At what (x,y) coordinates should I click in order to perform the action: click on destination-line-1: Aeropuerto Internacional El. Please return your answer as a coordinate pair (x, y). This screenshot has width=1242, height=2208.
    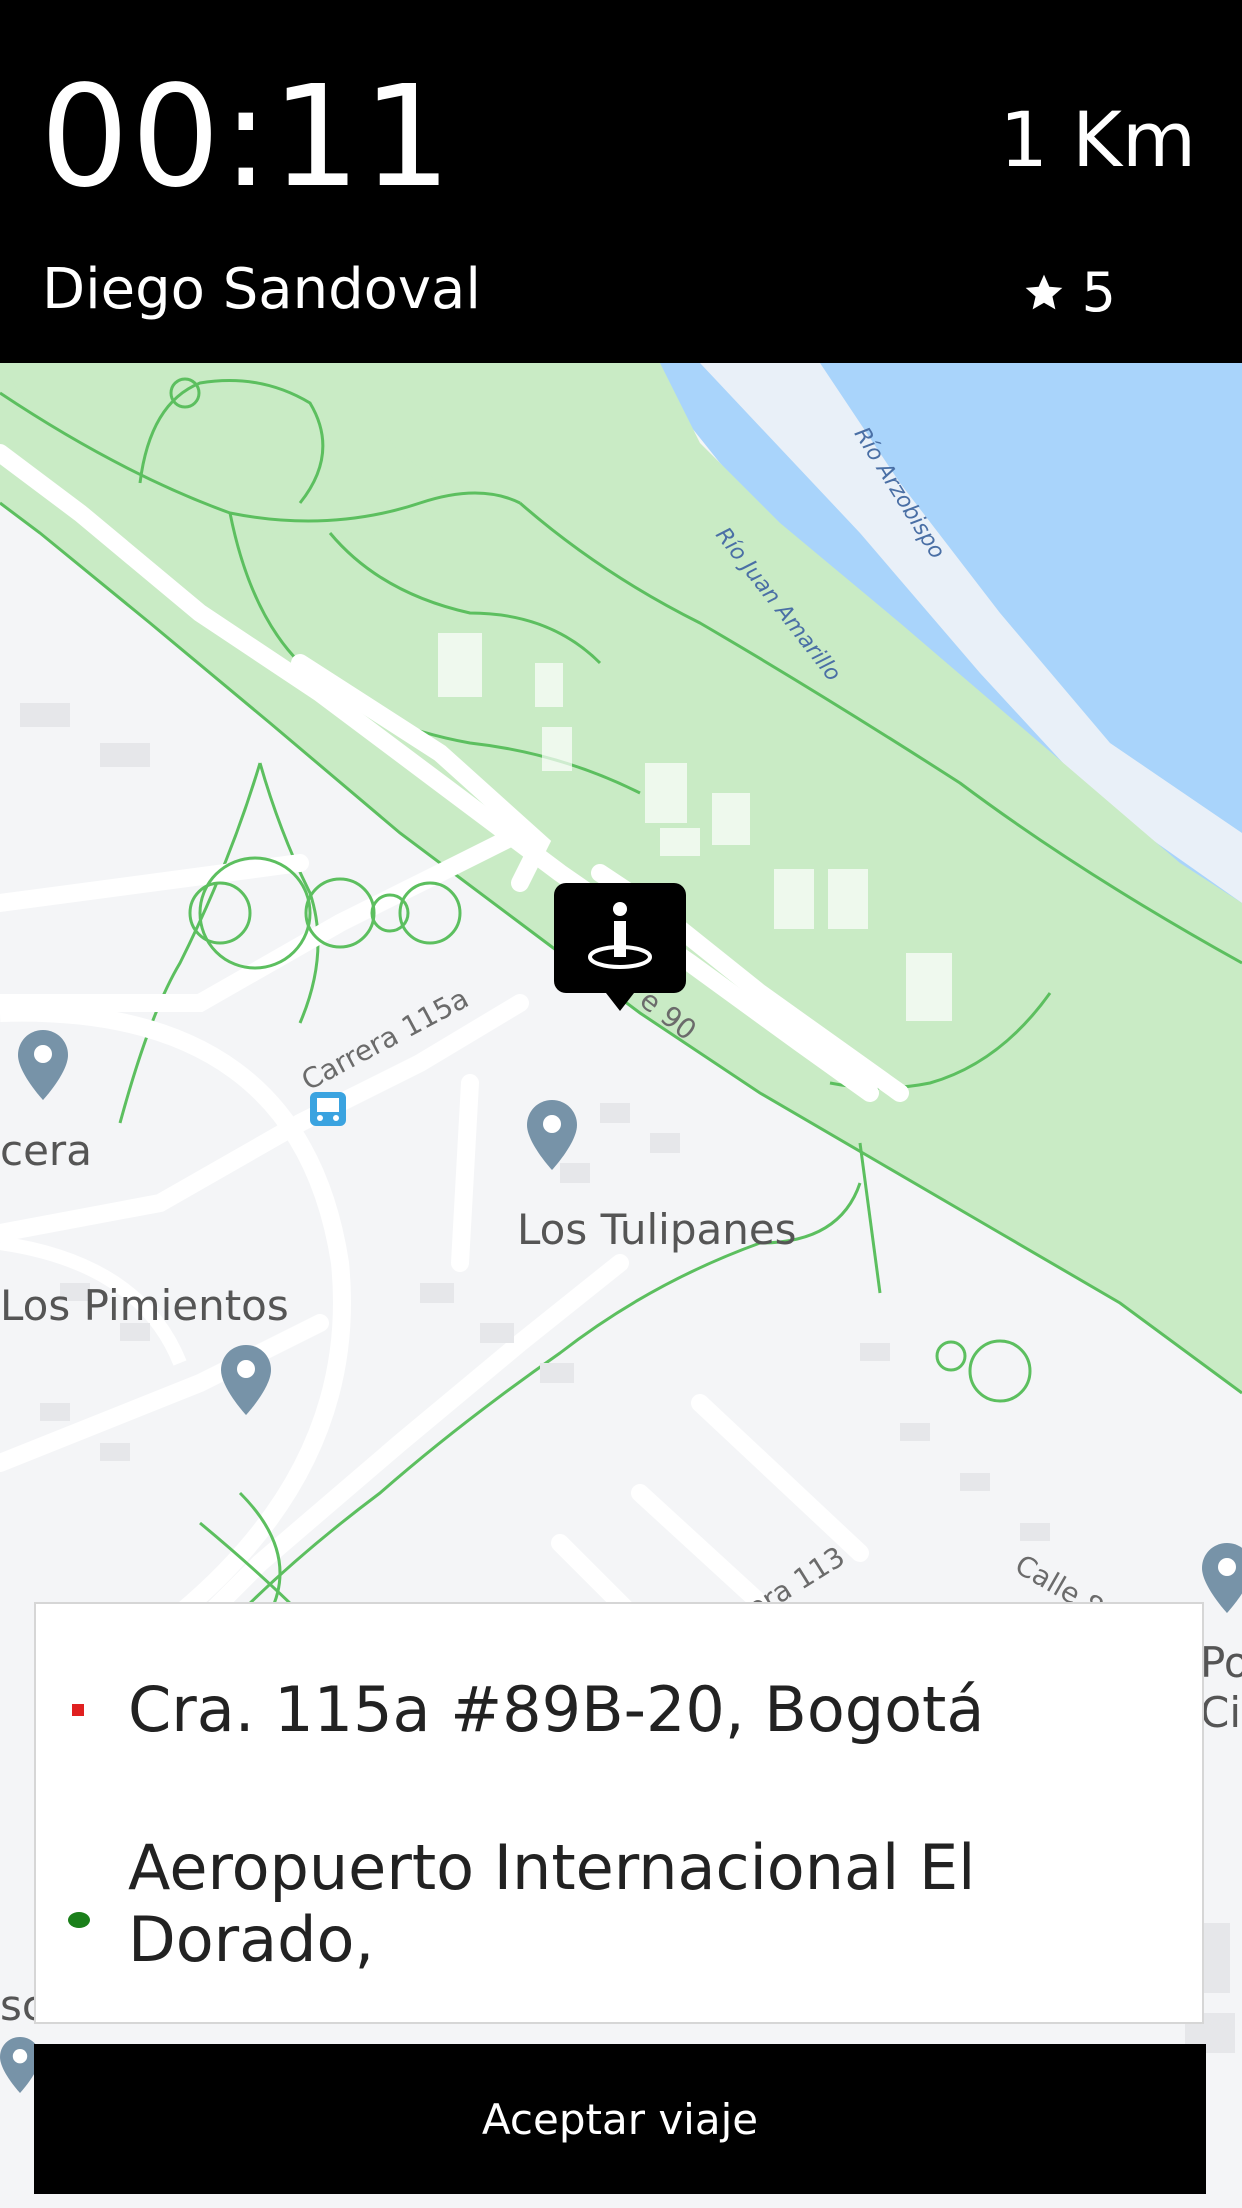
    Looking at the image, I should click on (552, 1867).